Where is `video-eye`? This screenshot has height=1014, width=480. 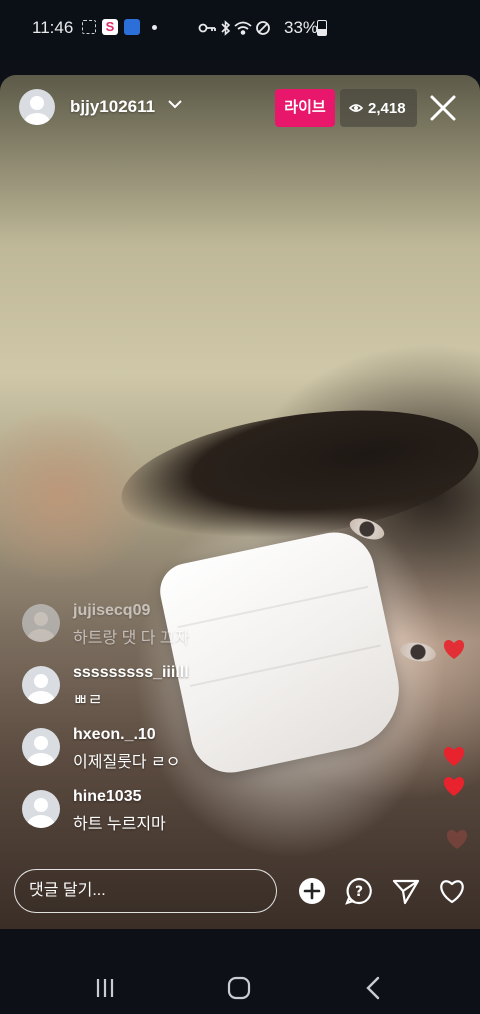
video-eye is located at coordinates (418, 652).